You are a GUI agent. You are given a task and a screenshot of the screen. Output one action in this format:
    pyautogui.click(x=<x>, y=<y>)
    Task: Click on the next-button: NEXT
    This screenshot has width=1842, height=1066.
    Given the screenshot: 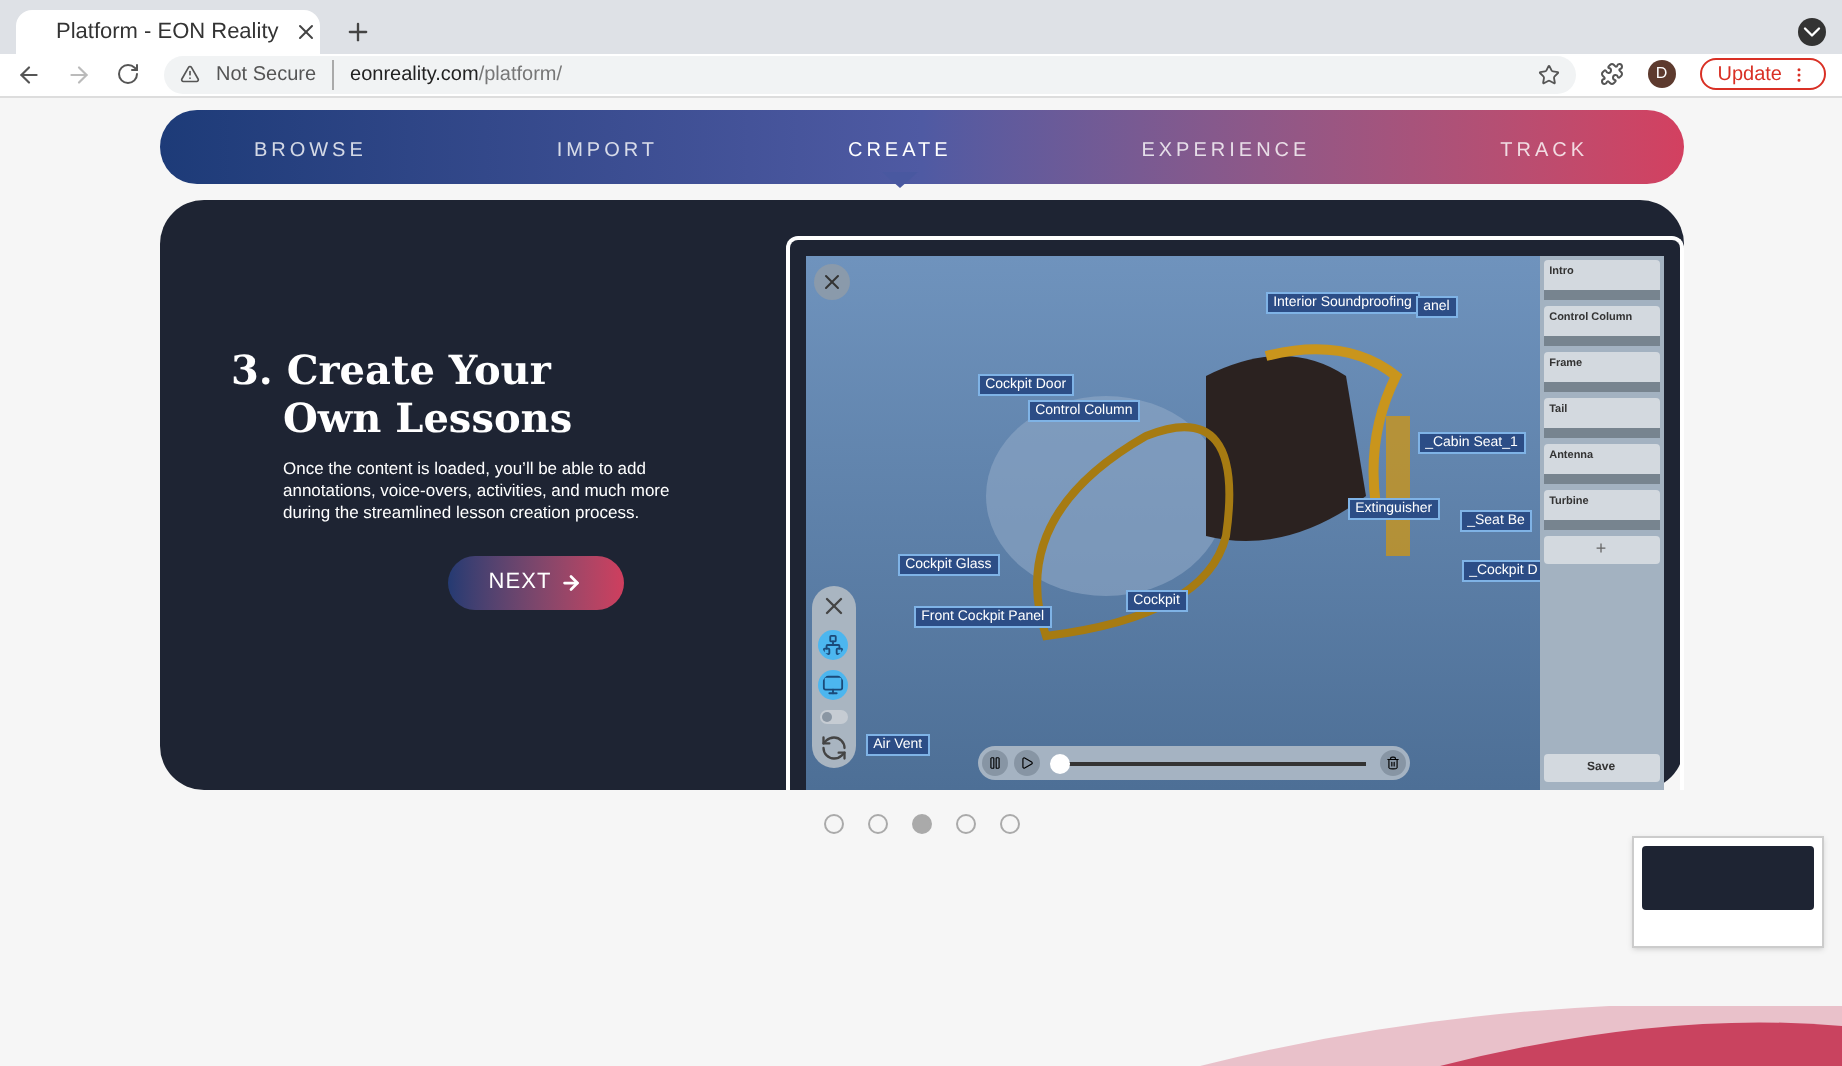 What is the action you would take?
    pyautogui.click(x=535, y=583)
    